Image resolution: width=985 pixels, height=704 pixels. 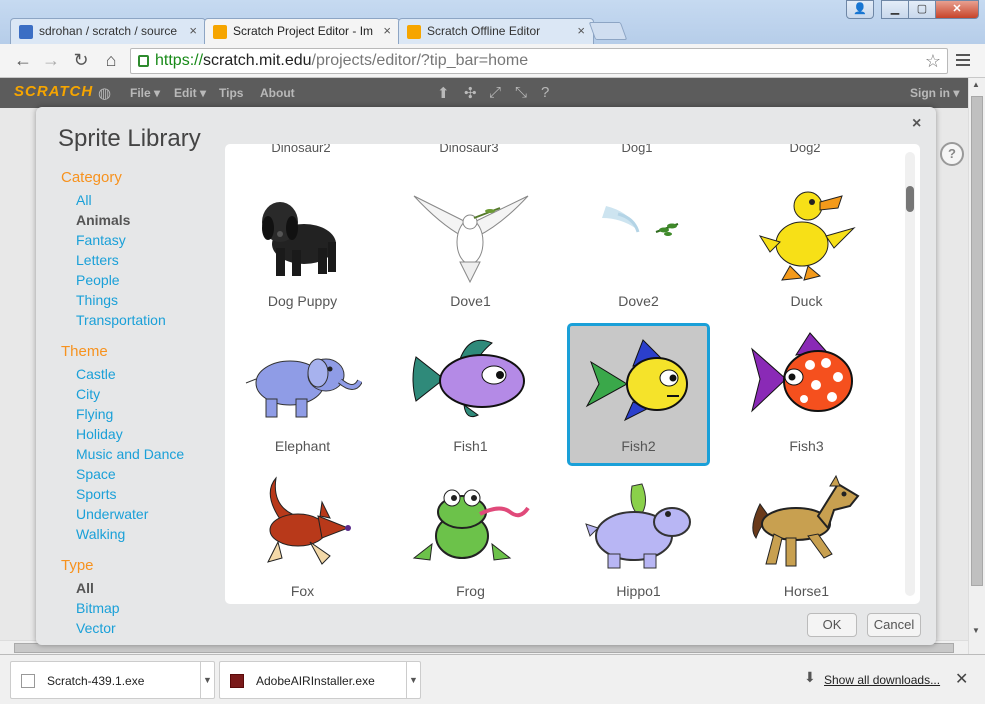 What do you see at coordinates (802, 372) in the screenshot?
I see `fish3-icon` at bounding box center [802, 372].